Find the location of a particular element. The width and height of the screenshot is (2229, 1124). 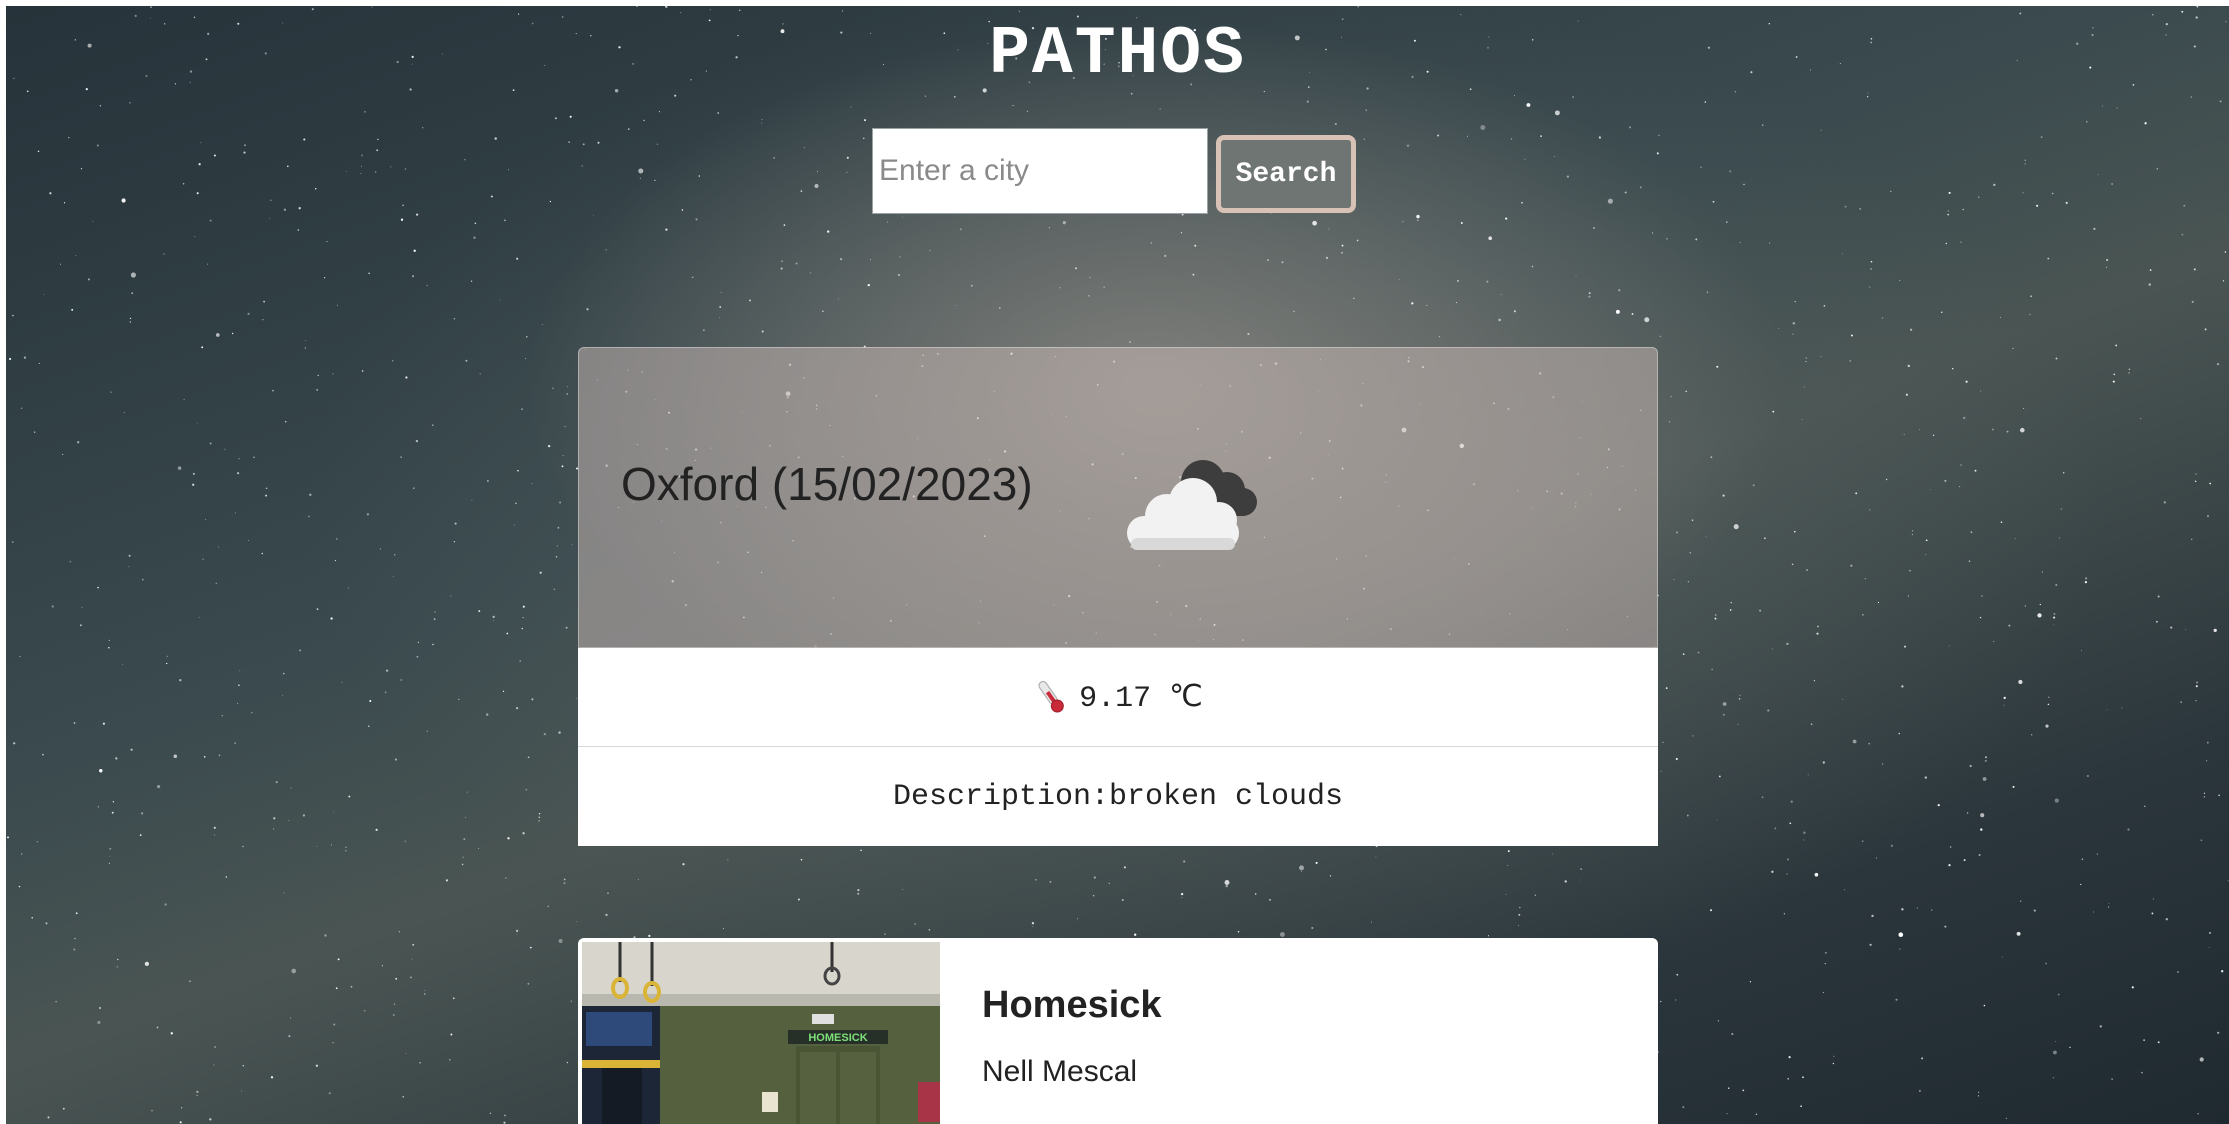

weather-description: Description:broken clouds is located at coordinates (1118, 796).